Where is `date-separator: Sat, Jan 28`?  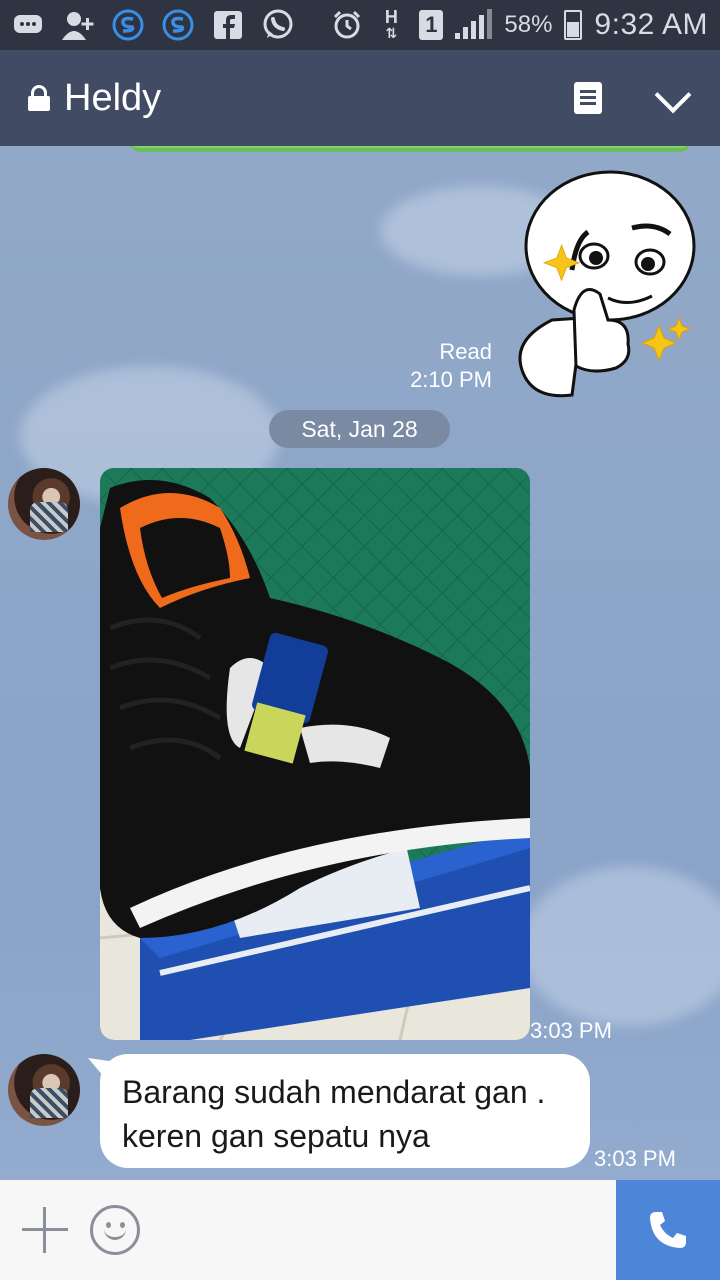
date-separator: Sat, Jan 28 is located at coordinates (359, 429).